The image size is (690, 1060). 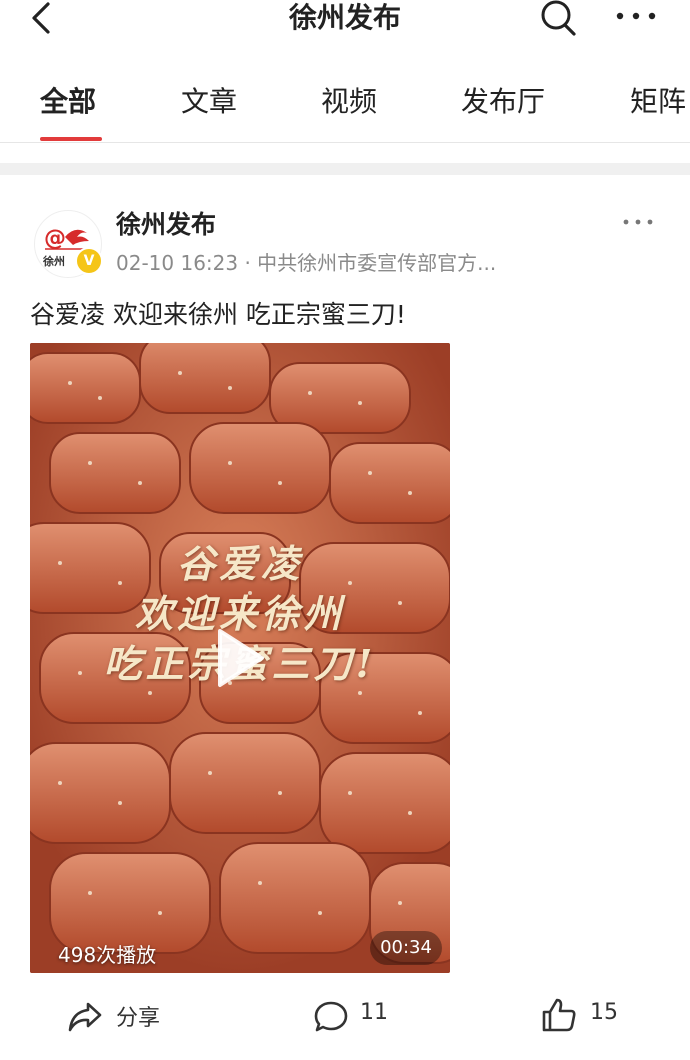 I want to click on like-button: 15, so click(x=585, y=1017).